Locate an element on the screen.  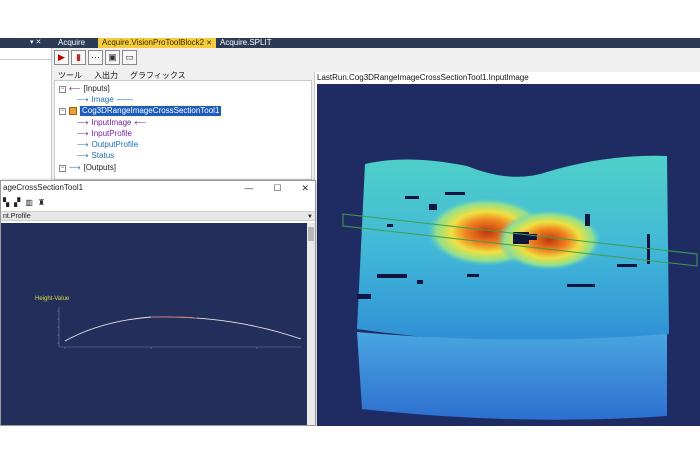
run-icon: ▶ is located at coordinates (61, 57).